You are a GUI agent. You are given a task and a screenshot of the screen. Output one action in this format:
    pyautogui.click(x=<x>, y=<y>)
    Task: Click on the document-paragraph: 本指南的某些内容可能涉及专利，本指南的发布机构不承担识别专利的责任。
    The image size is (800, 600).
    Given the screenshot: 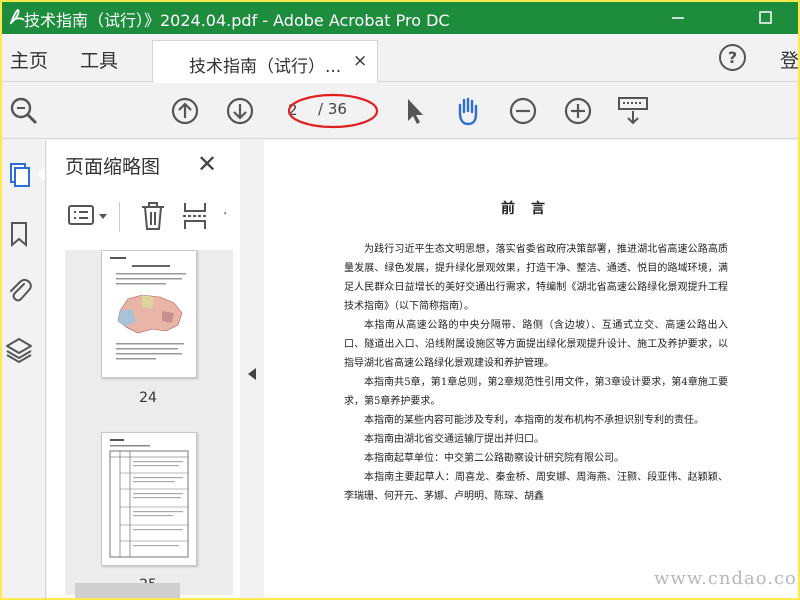 What is the action you would take?
    pyautogui.click(x=534, y=420)
    